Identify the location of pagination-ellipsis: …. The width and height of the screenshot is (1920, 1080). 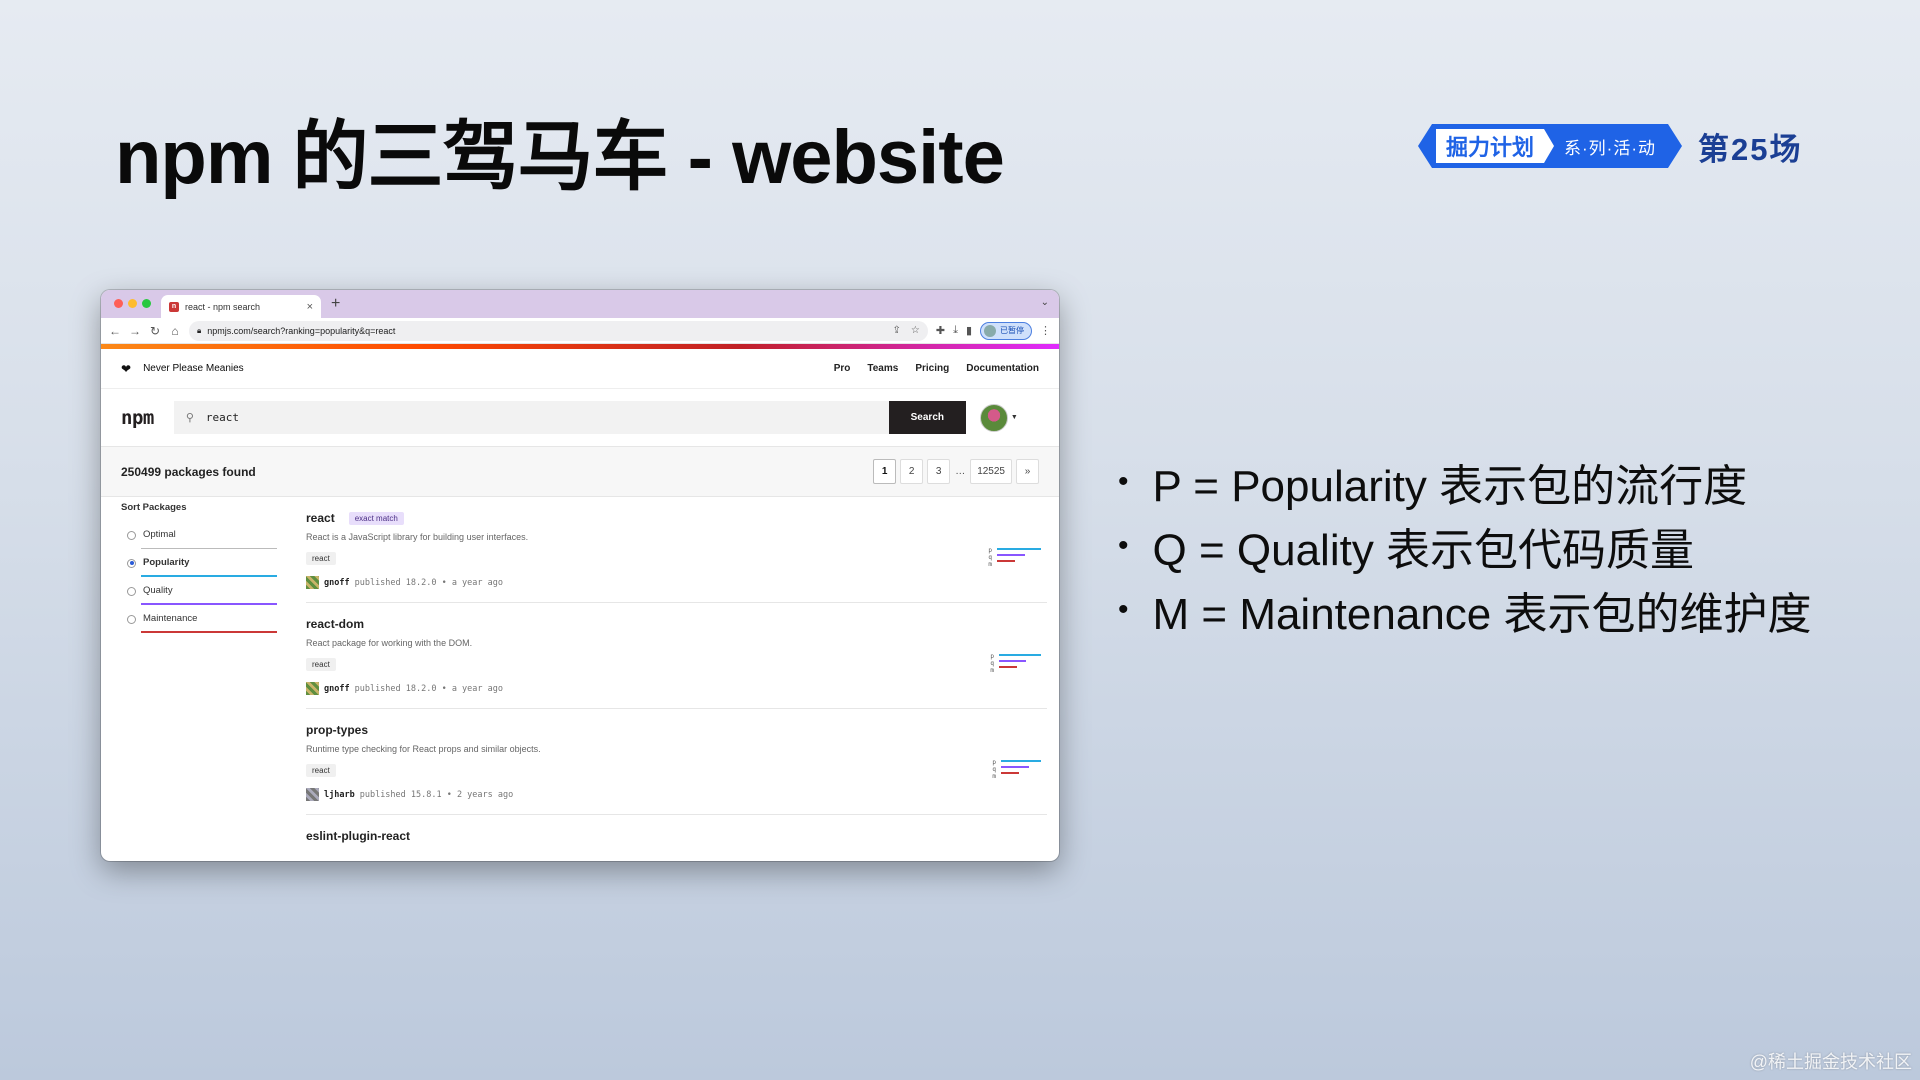
(960, 471).